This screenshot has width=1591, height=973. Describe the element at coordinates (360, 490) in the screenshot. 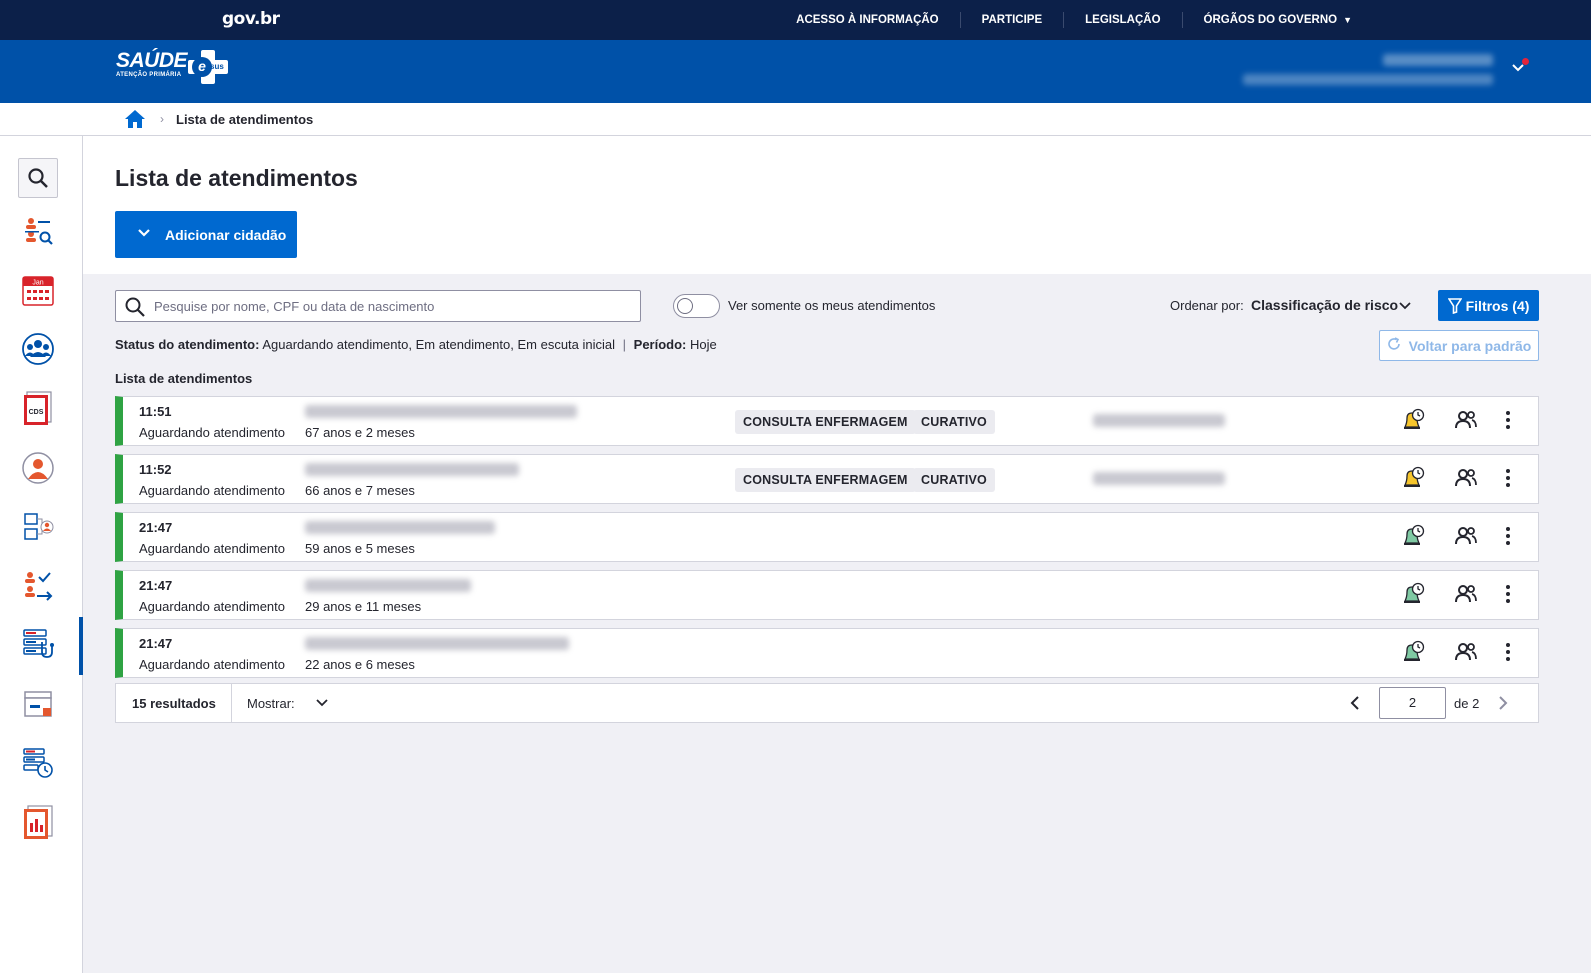

I see `patient-age: 66 anos e 7 meses` at that location.